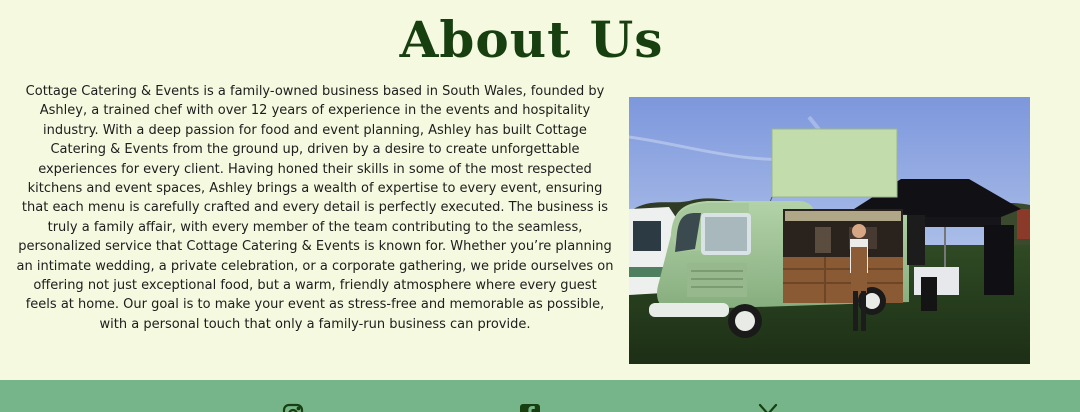 The height and width of the screenshot is (412, 1080). What do you see at coordinates (540, 396) in the screenshot?
I see `footer` at bounding box center [540, 396].